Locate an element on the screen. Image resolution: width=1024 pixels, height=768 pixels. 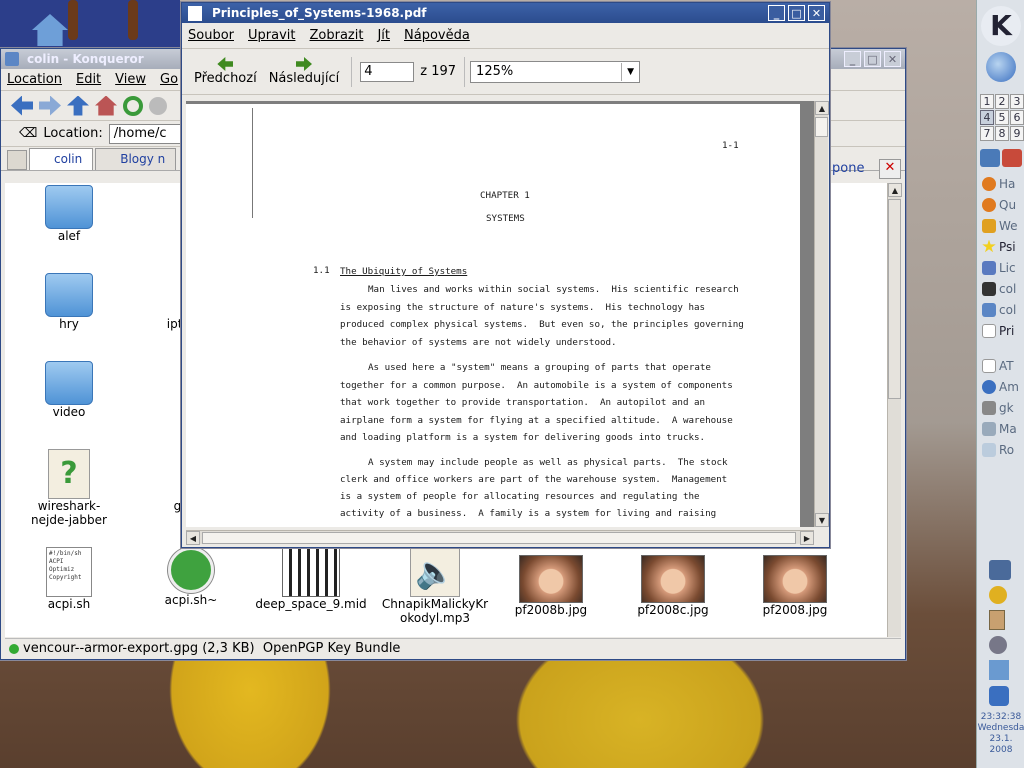
folder-icon is located at coordinates (69, 383).